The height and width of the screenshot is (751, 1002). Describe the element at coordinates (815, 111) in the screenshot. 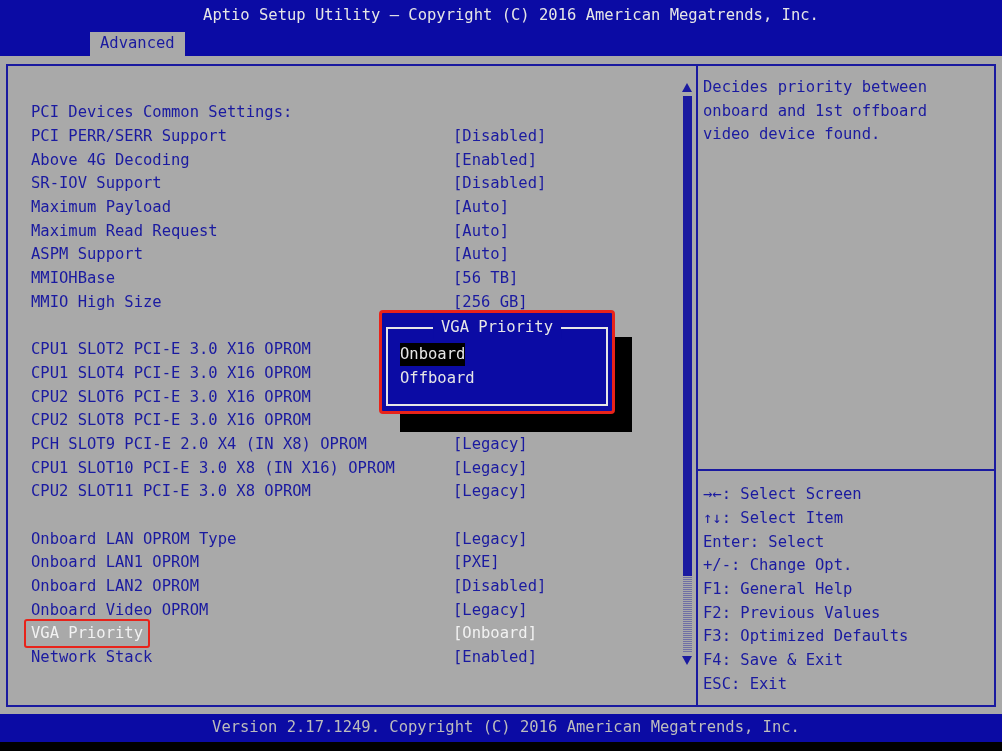

I see `help-text: Decides priority between onboard and 1st offboard video device found.` at that location.